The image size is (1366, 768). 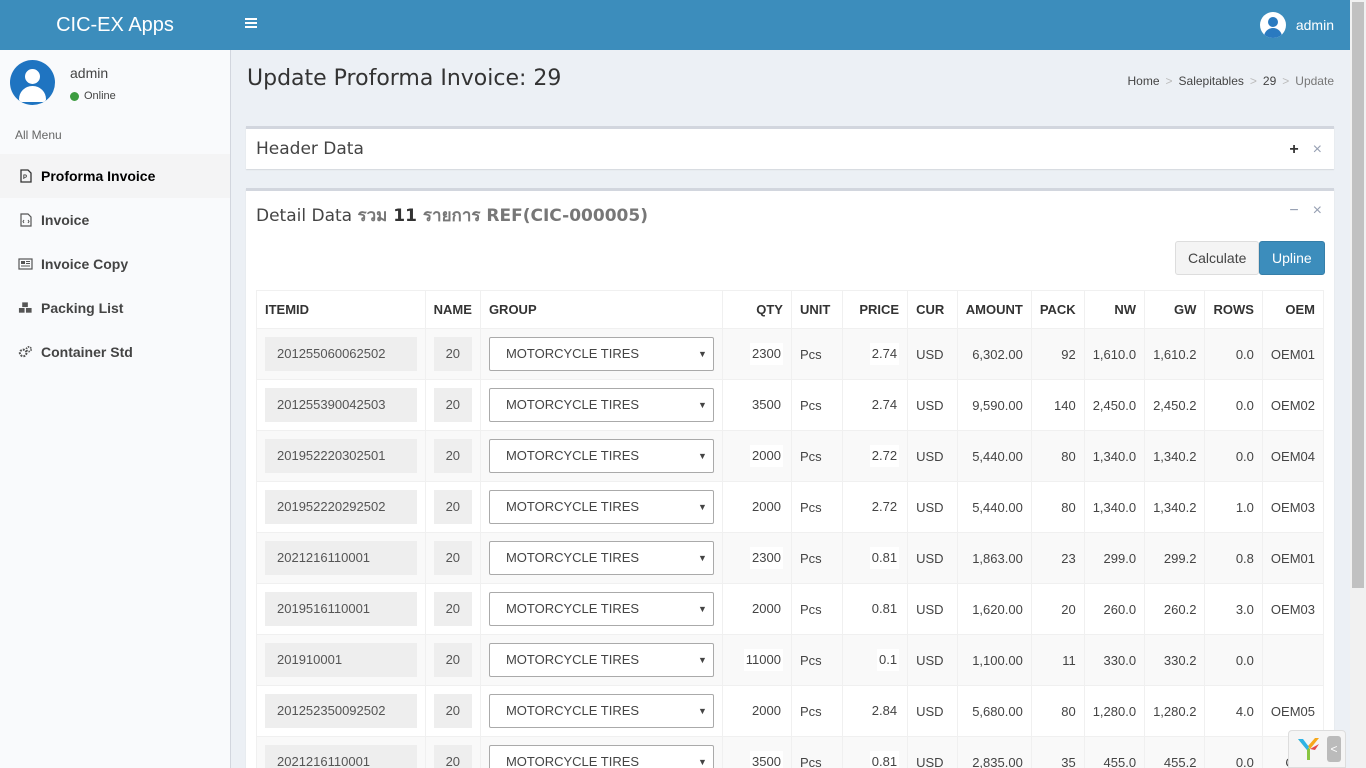 What do you see at coordinates (572, 761) in the screenshot?
I see `group-select-value: MOTORCYCLE TIRES` at bounding box center [572, 761].